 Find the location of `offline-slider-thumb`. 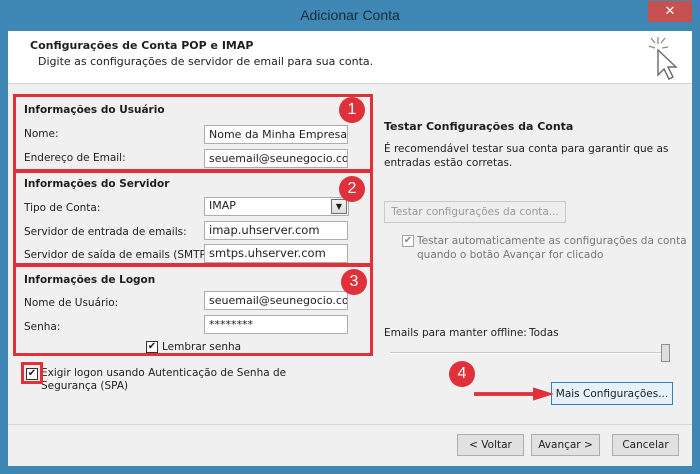

offline-slider-thumb is located at coordinates (665, 353).